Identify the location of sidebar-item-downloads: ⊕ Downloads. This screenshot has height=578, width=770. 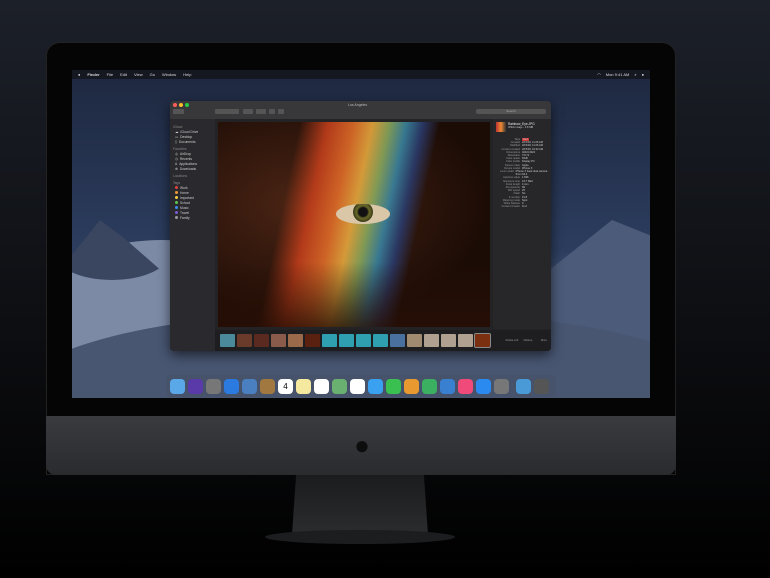
(192, 168).